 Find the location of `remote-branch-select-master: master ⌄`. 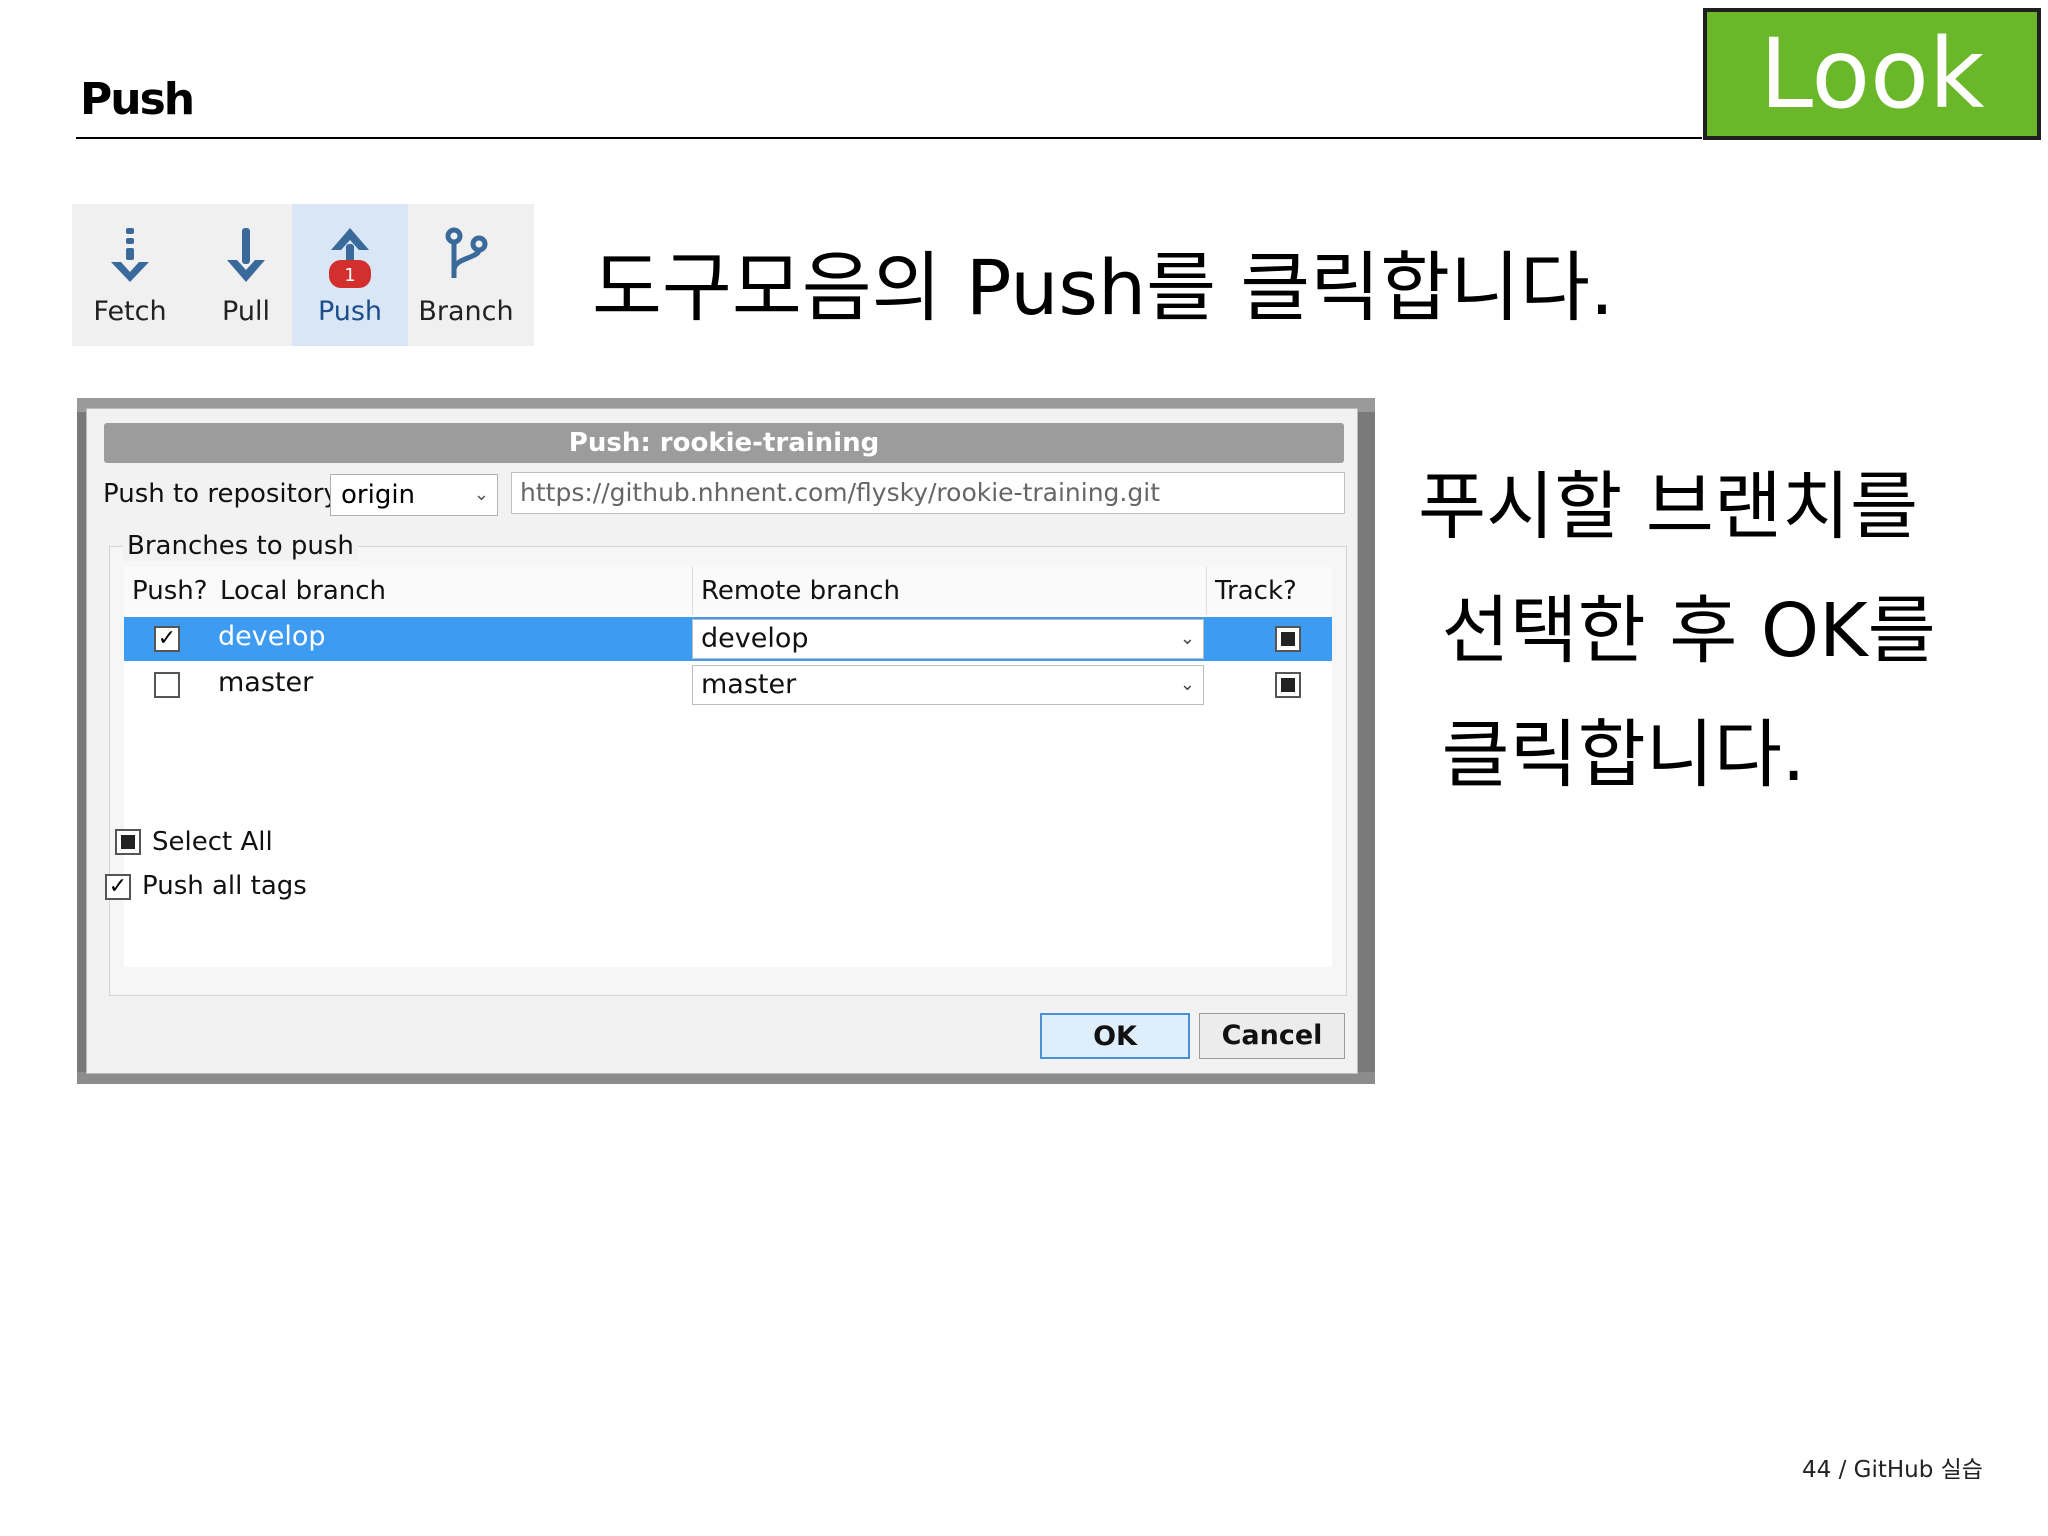

remote-branch-select-master: master ⌄ is located at coordinates (948, 685).